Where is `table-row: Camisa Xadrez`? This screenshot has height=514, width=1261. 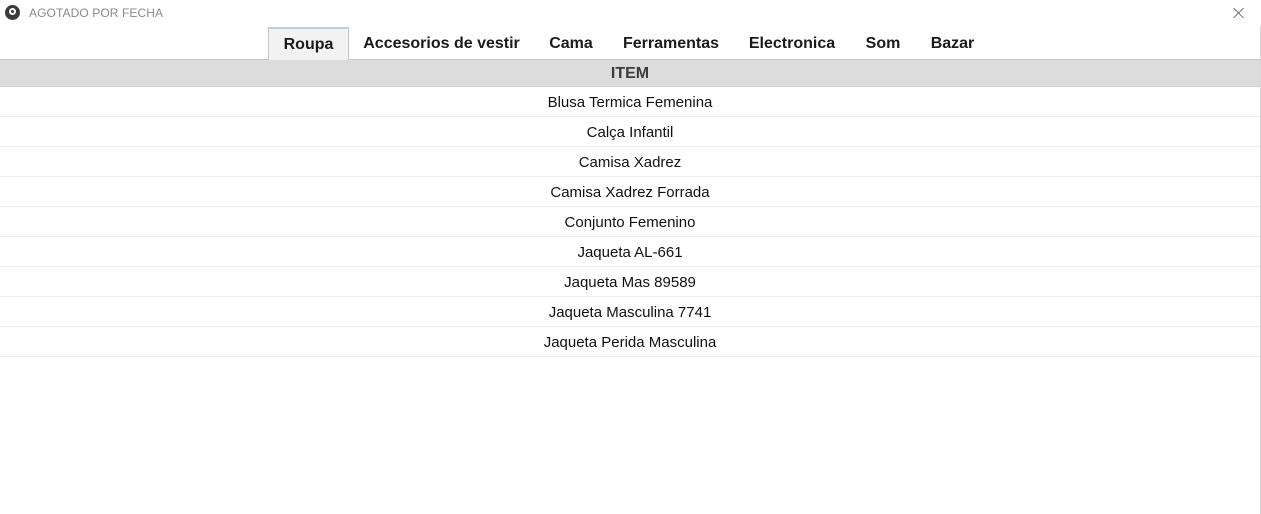 table-row: Camisa Xadrez is located at coordinates (630, 162).